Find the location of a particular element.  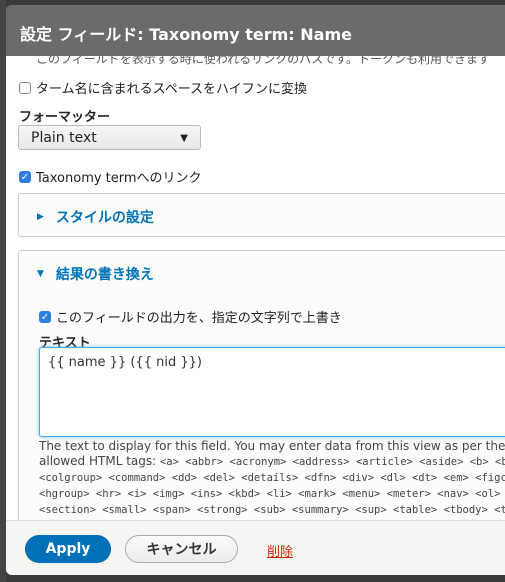

rewrite-text-input is located at coordinates (272, 392).